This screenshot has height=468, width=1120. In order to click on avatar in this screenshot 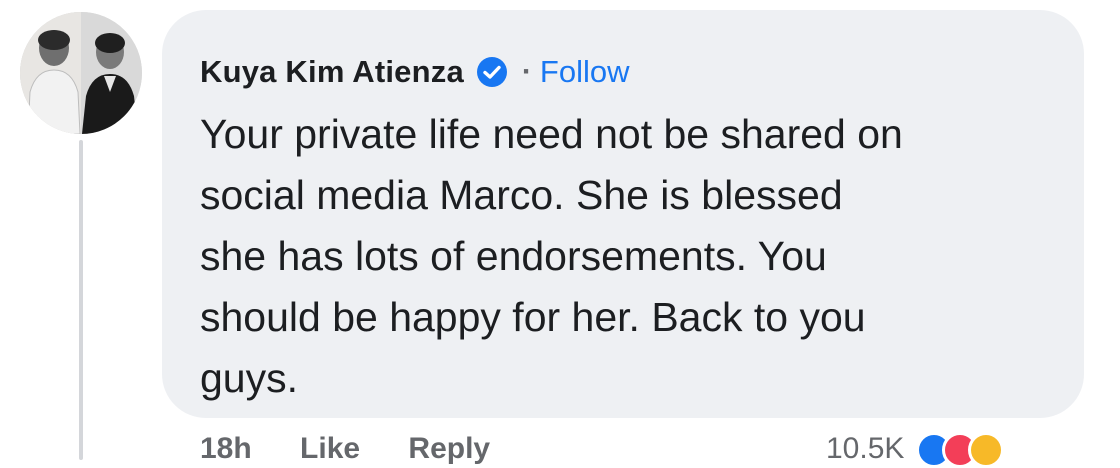, I will do `click(81, 73)`.